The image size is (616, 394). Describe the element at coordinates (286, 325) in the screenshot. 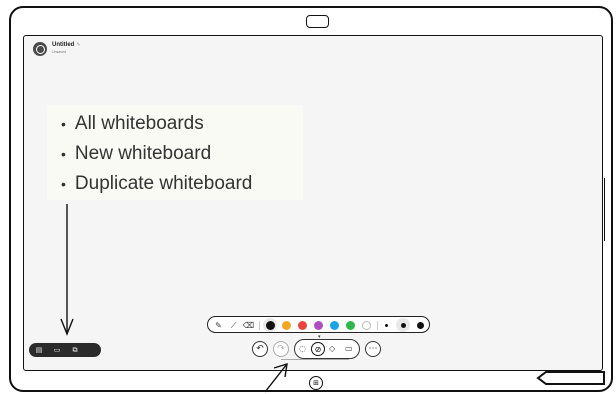

I see `color-orange` at that location.